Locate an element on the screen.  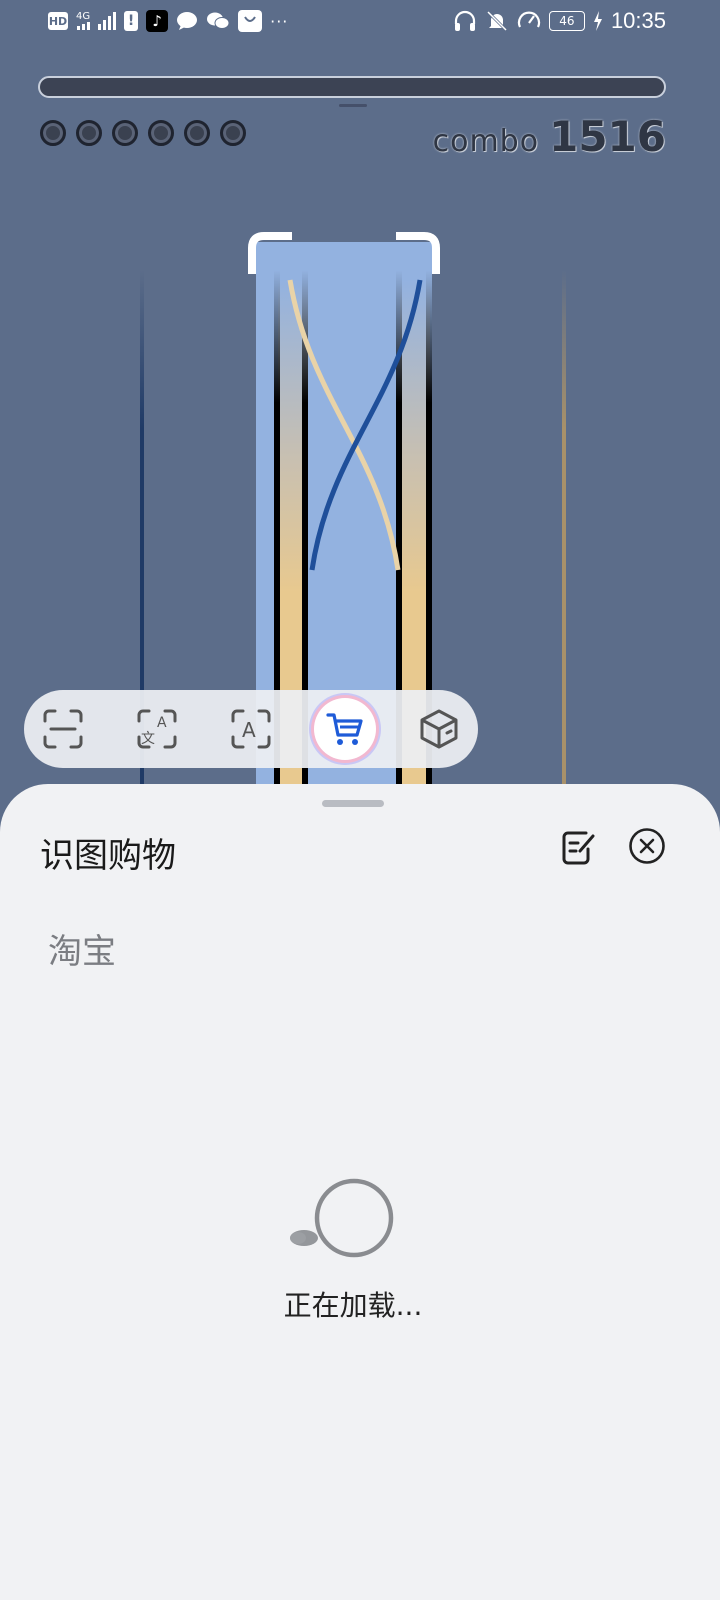
edit-button is located at coordinates (578, 846).